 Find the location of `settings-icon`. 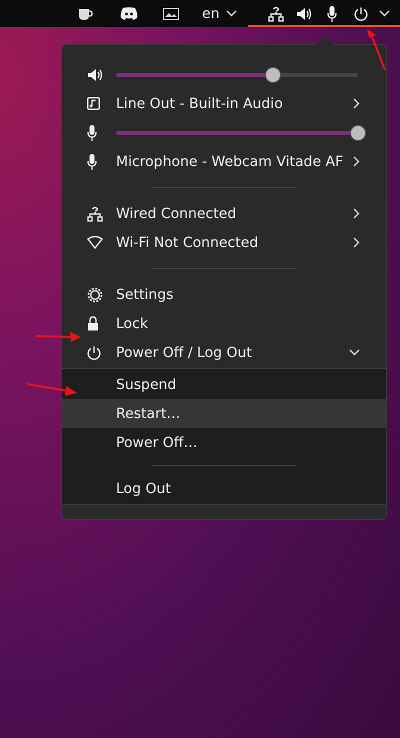

settings-icon is located at coordinates (95, 294).